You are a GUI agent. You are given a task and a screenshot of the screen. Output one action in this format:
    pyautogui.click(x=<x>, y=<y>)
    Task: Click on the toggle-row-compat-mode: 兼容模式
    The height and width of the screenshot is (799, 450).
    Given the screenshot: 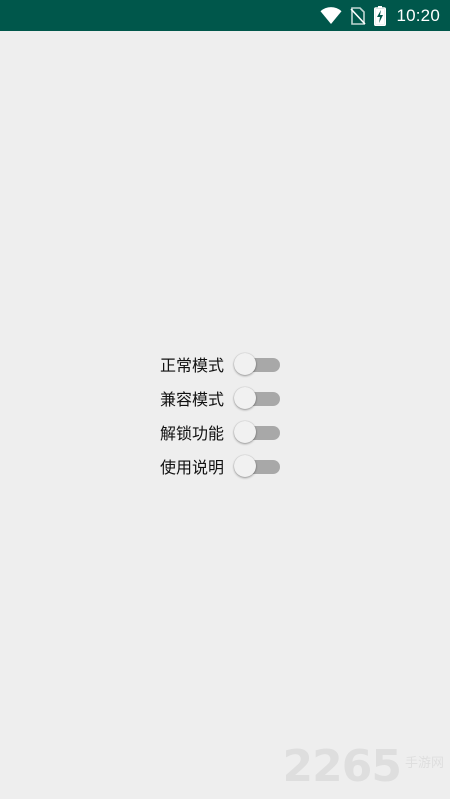 What is the action you would take?
    pyautogui.click(x=225, y=398)
    